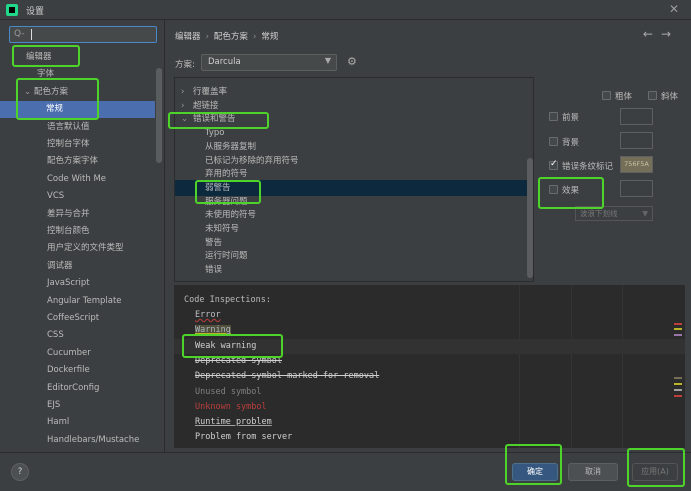 This screenshot has width=691, height=491. I want to click on sidebar-item-label: 编辑器, so click(39, 57).